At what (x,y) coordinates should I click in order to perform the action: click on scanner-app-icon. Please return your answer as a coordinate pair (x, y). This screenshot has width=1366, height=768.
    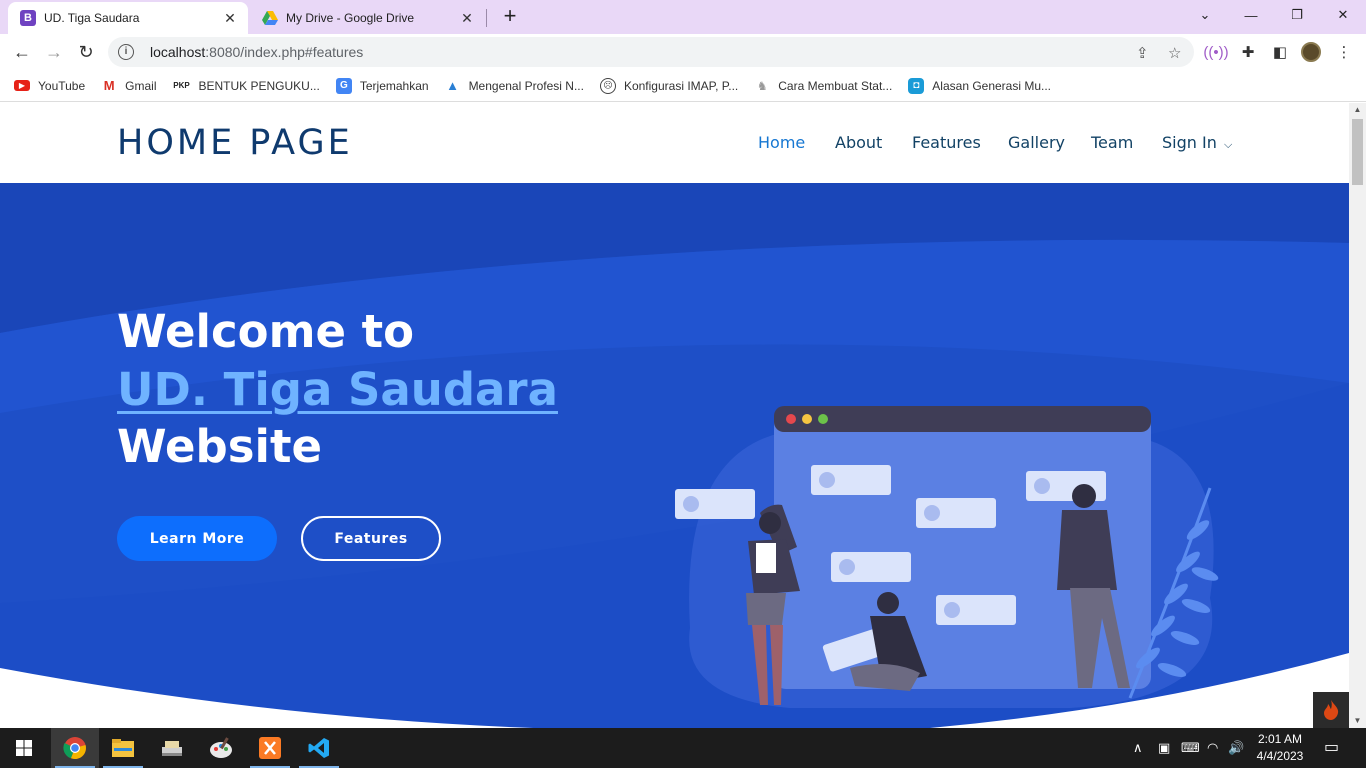
    Looking at the image, I should click on (172, 748).